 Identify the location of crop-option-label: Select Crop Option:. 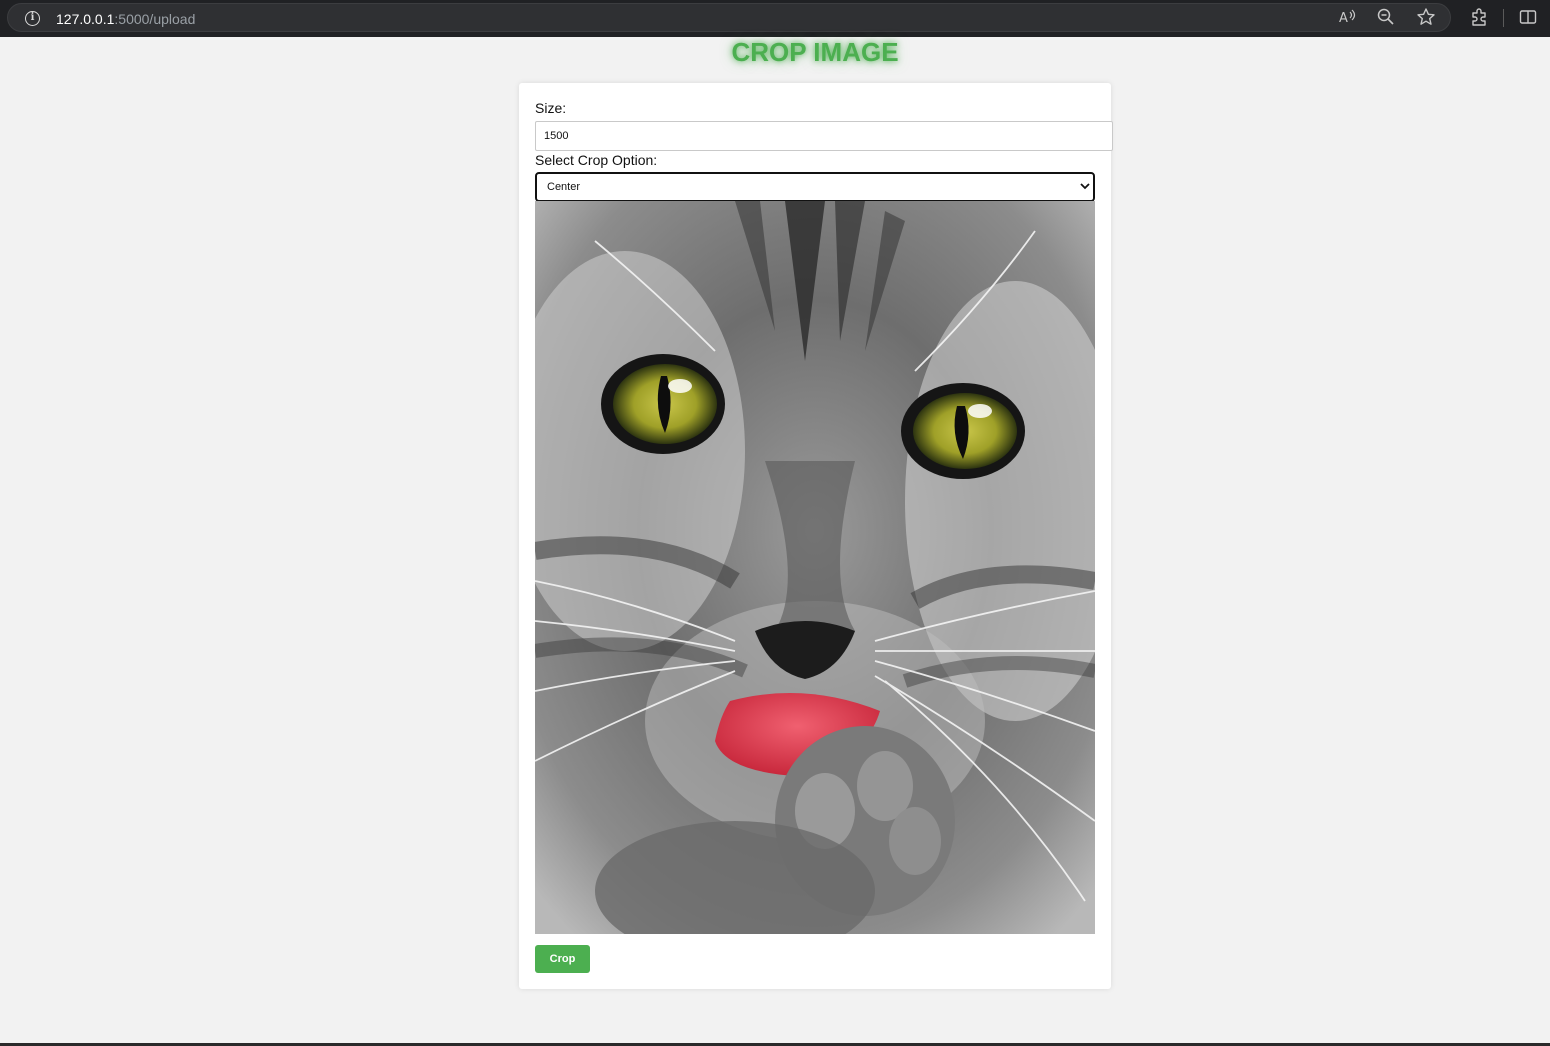
(596, 160).